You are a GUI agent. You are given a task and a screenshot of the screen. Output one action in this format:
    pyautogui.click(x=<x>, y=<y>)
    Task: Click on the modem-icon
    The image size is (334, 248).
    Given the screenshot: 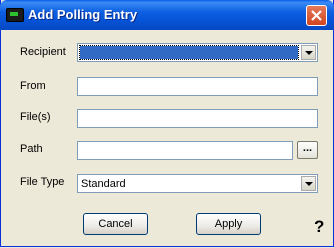 What is the action you would take?
    pyautogui.click(x=15, y=15)
    